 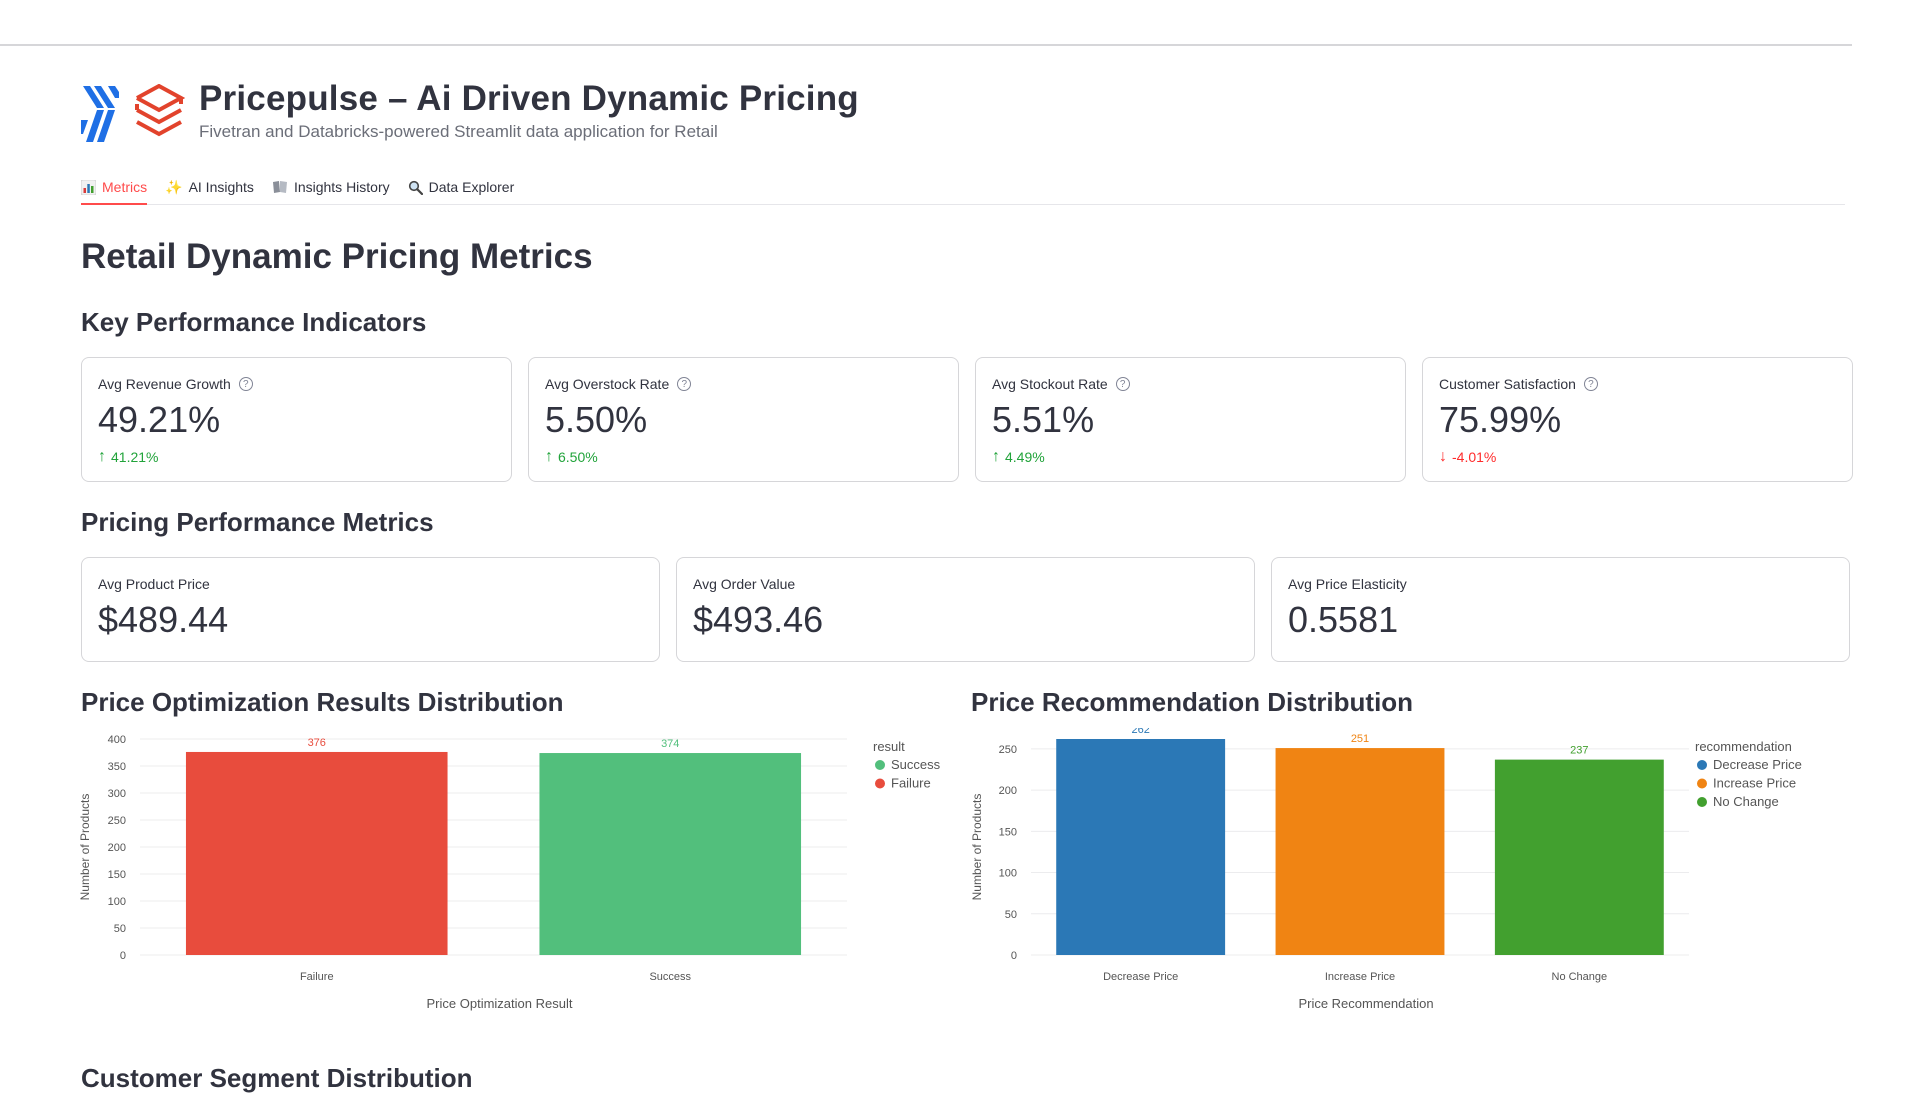 I want to click on metric-label: Avg Overstock Rate, so click(x=607, y=384).